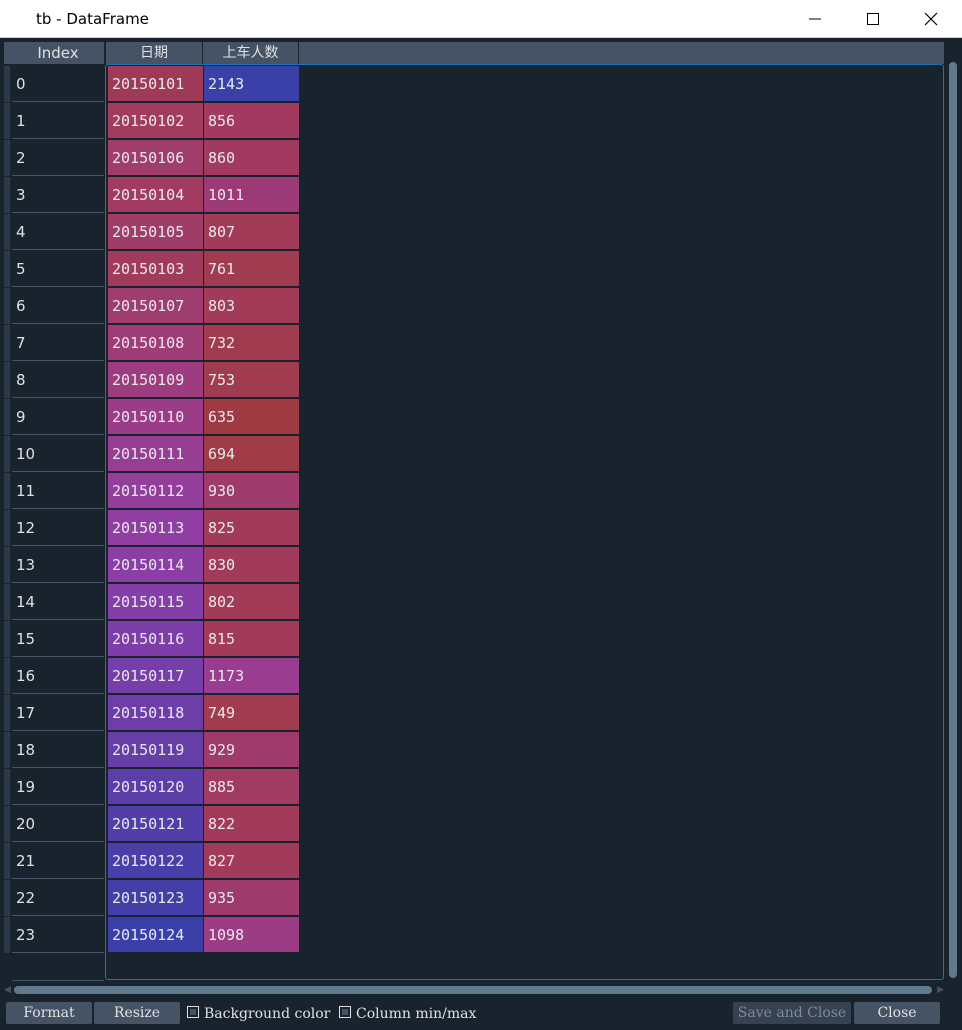 This screenshot has width=962, height=1030. I want to click on date-cell: 20150111, so click(156, 454).